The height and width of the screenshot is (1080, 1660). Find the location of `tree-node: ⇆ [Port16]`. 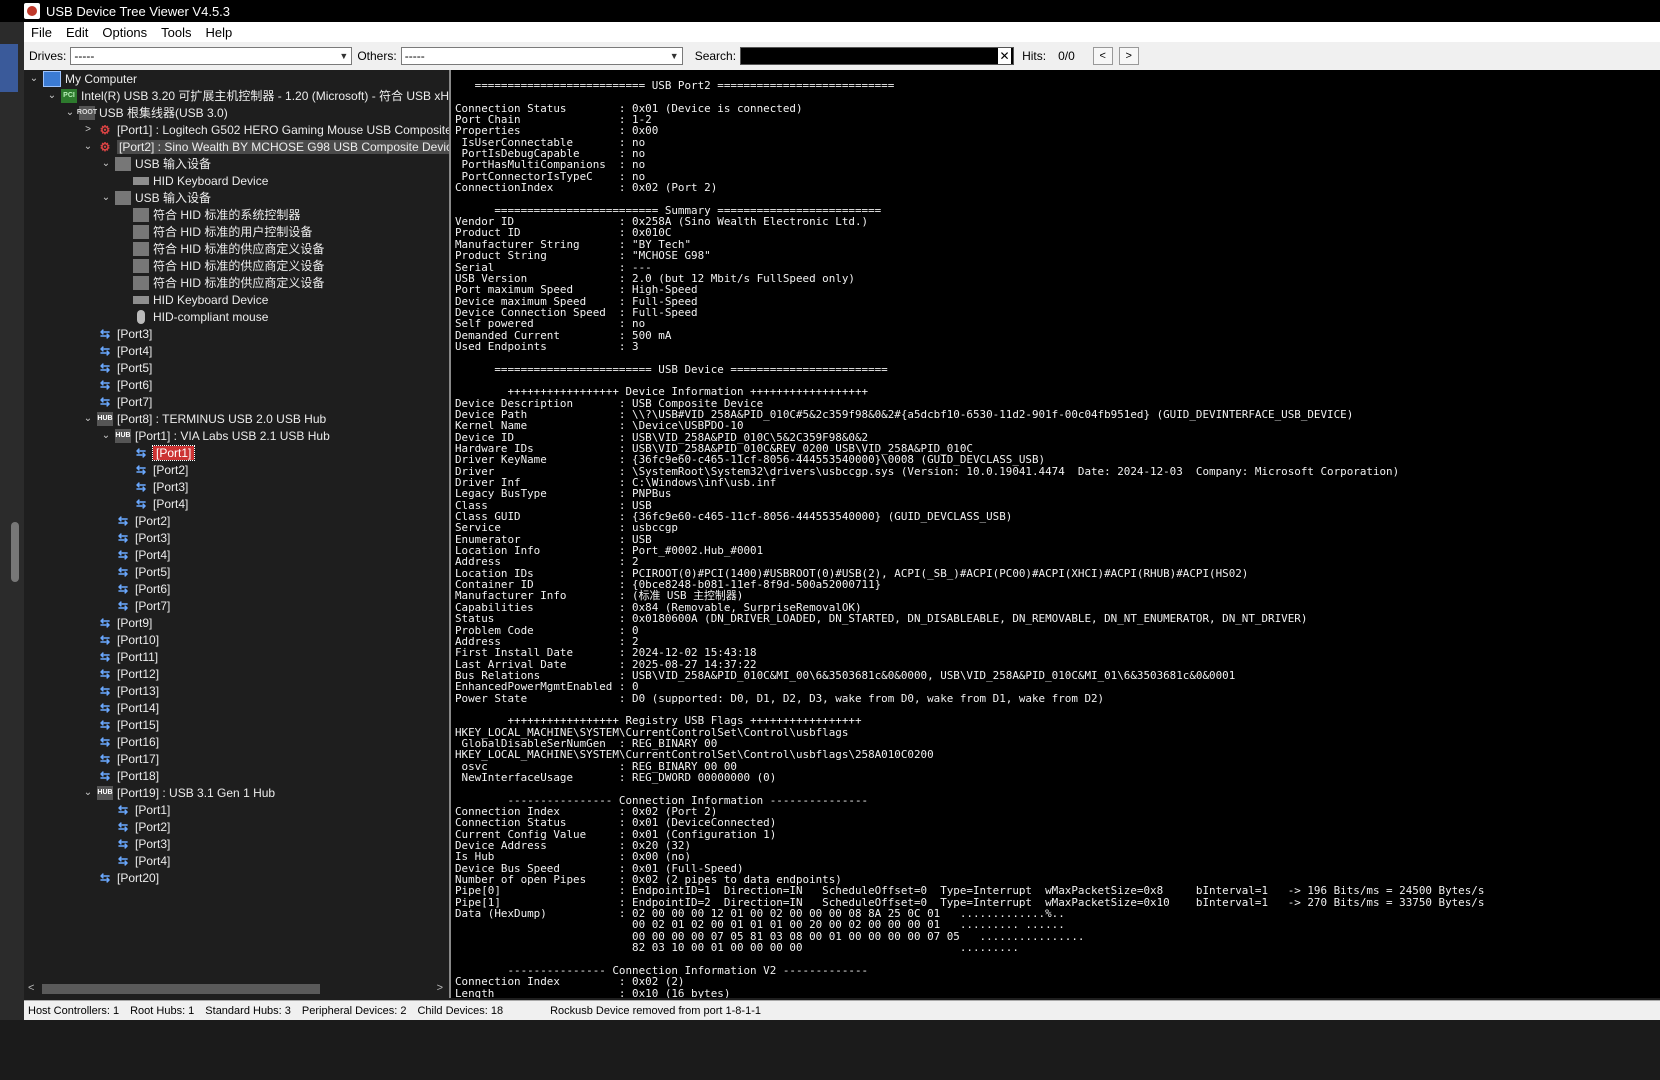

tree-node: ⇆ [Port16] is located at coordinates (120, 741).